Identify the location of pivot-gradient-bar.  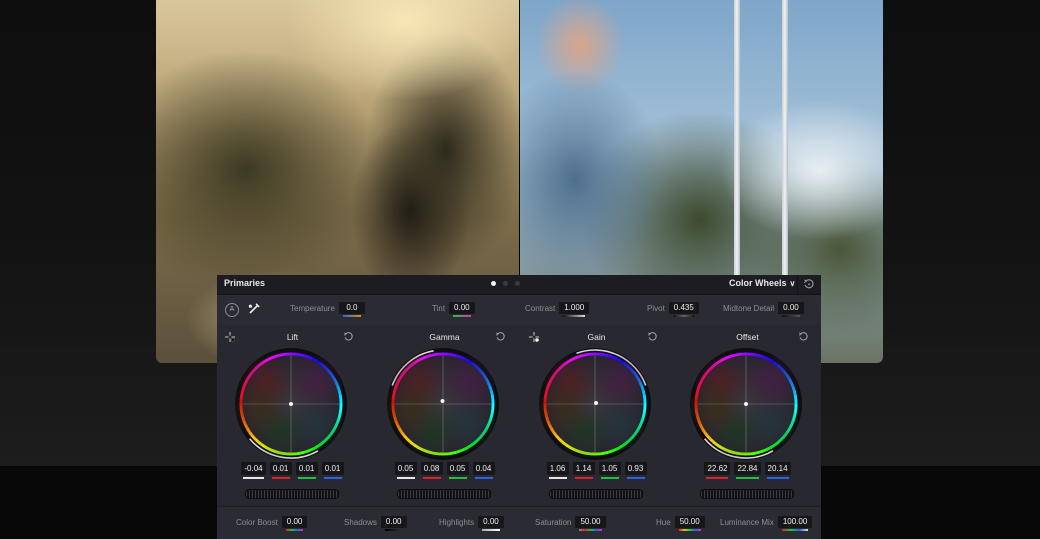
(684, 316).